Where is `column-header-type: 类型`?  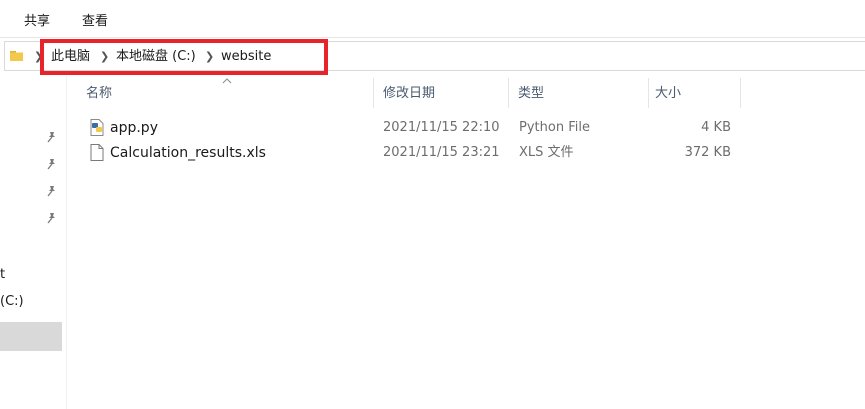
column-header-type: 类型 is located at coordinates (531, 94).